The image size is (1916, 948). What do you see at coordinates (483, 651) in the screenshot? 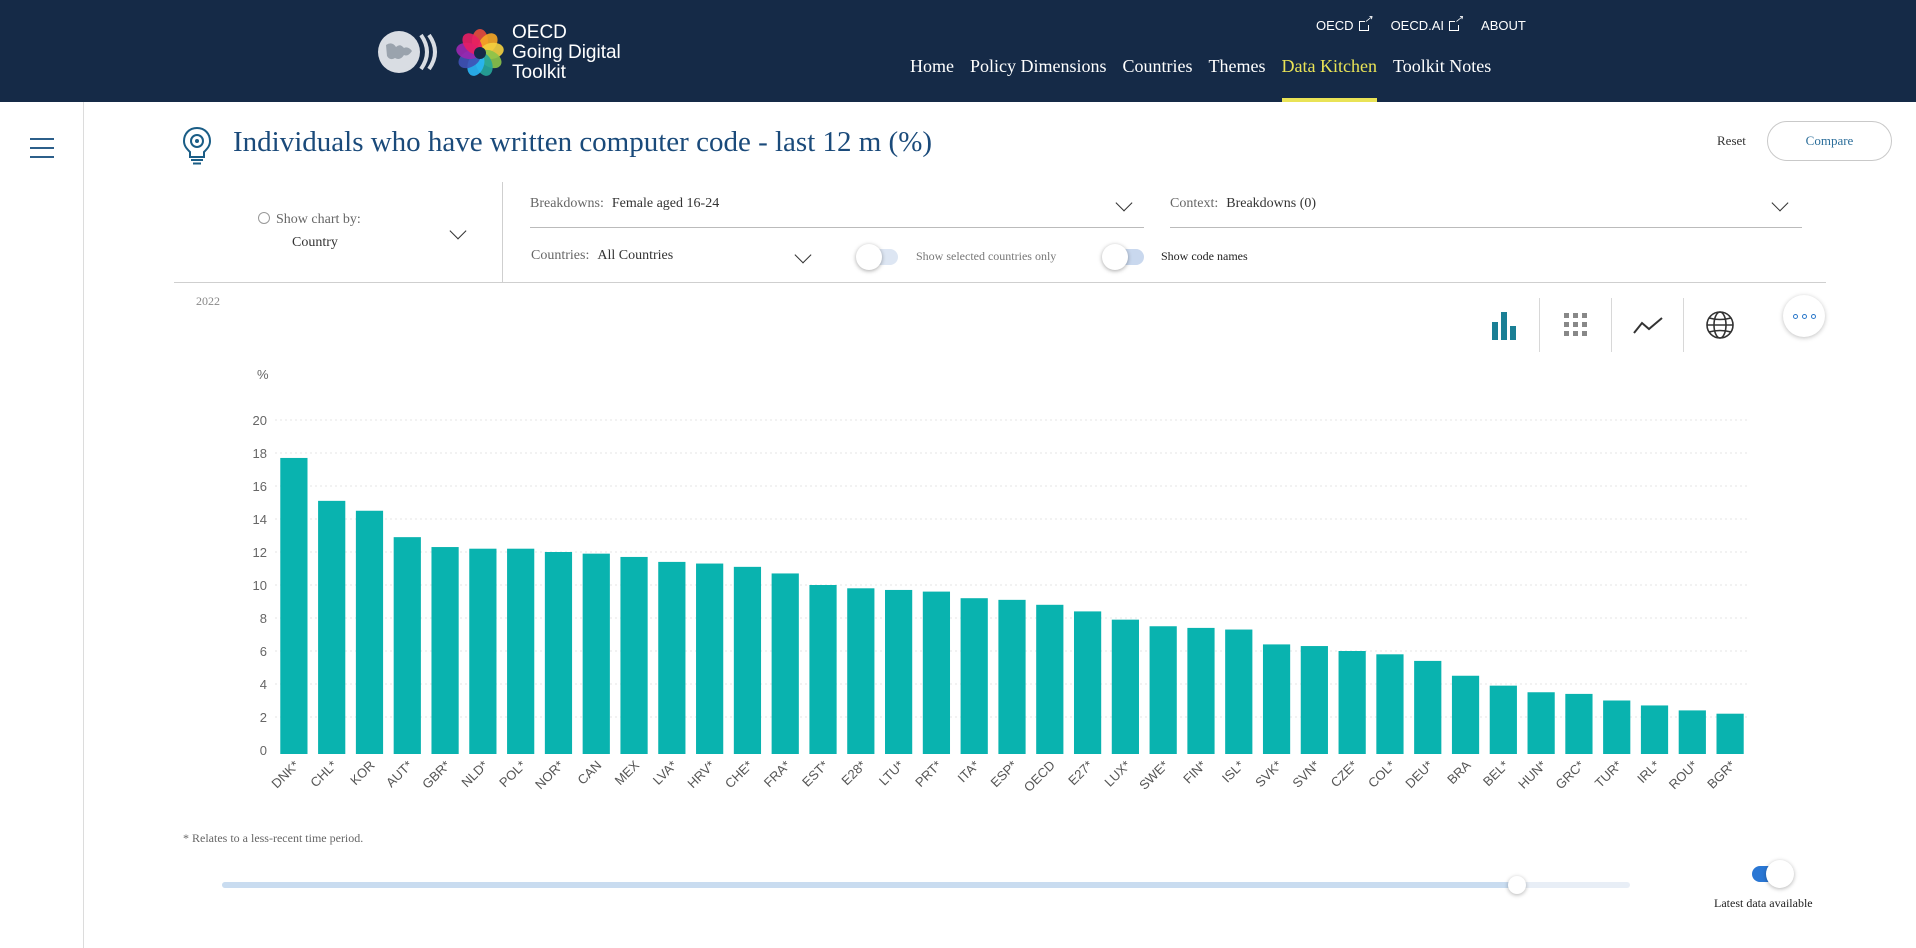
I see `bar-nld` at bounding box center [483, 651].